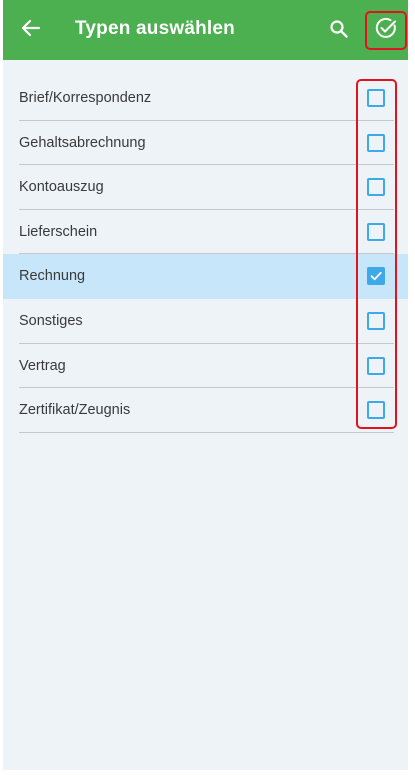 The height and width of the screenshot is (775, 415). I want to click on back-button, so click(31, 30).